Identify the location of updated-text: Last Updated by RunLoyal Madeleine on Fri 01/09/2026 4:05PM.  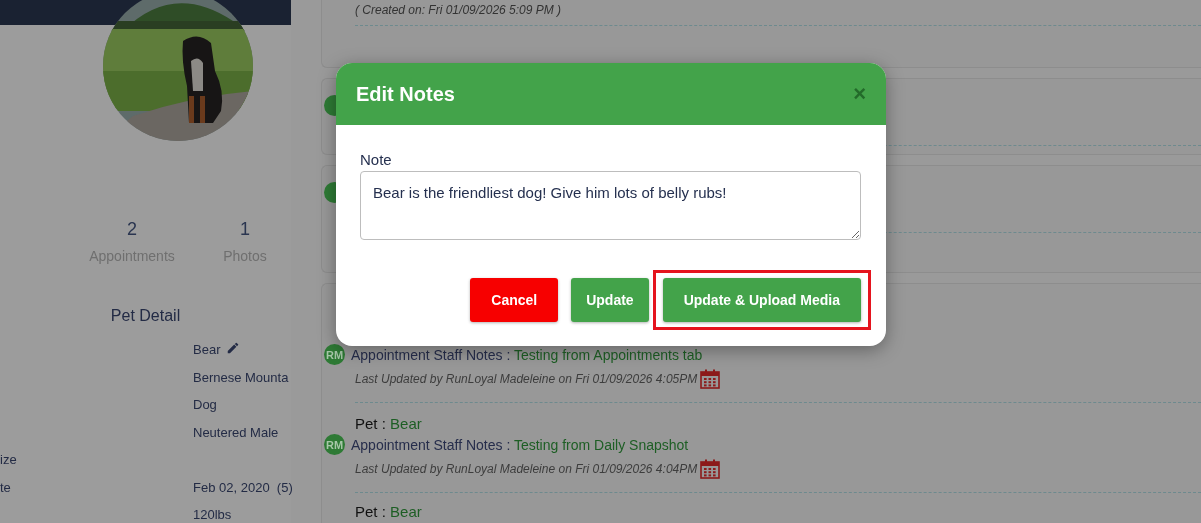
(526, 379).